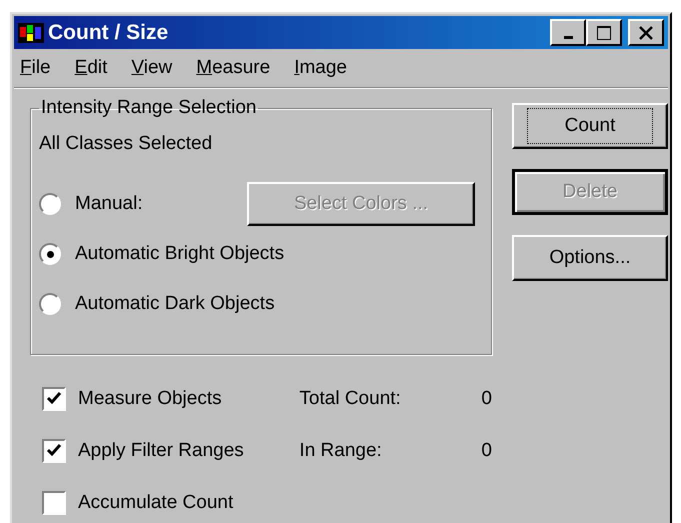  I want to click on close-button, so click(646, 32).